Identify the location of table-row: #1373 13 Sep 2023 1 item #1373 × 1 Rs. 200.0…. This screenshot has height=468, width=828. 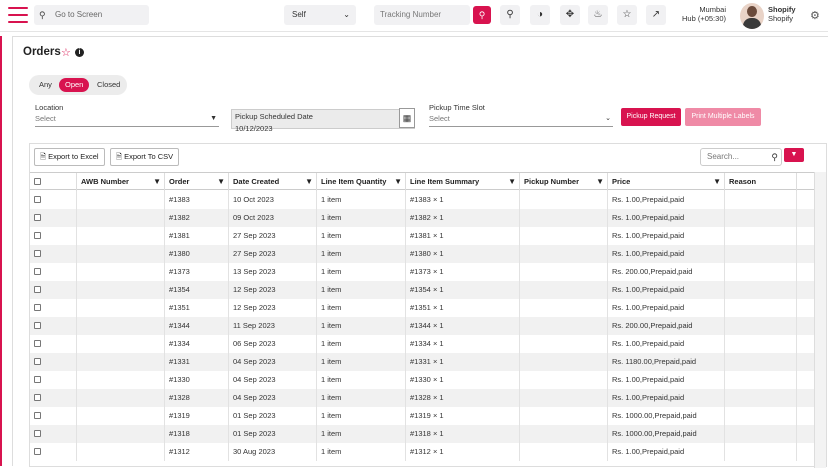
(422, 272).